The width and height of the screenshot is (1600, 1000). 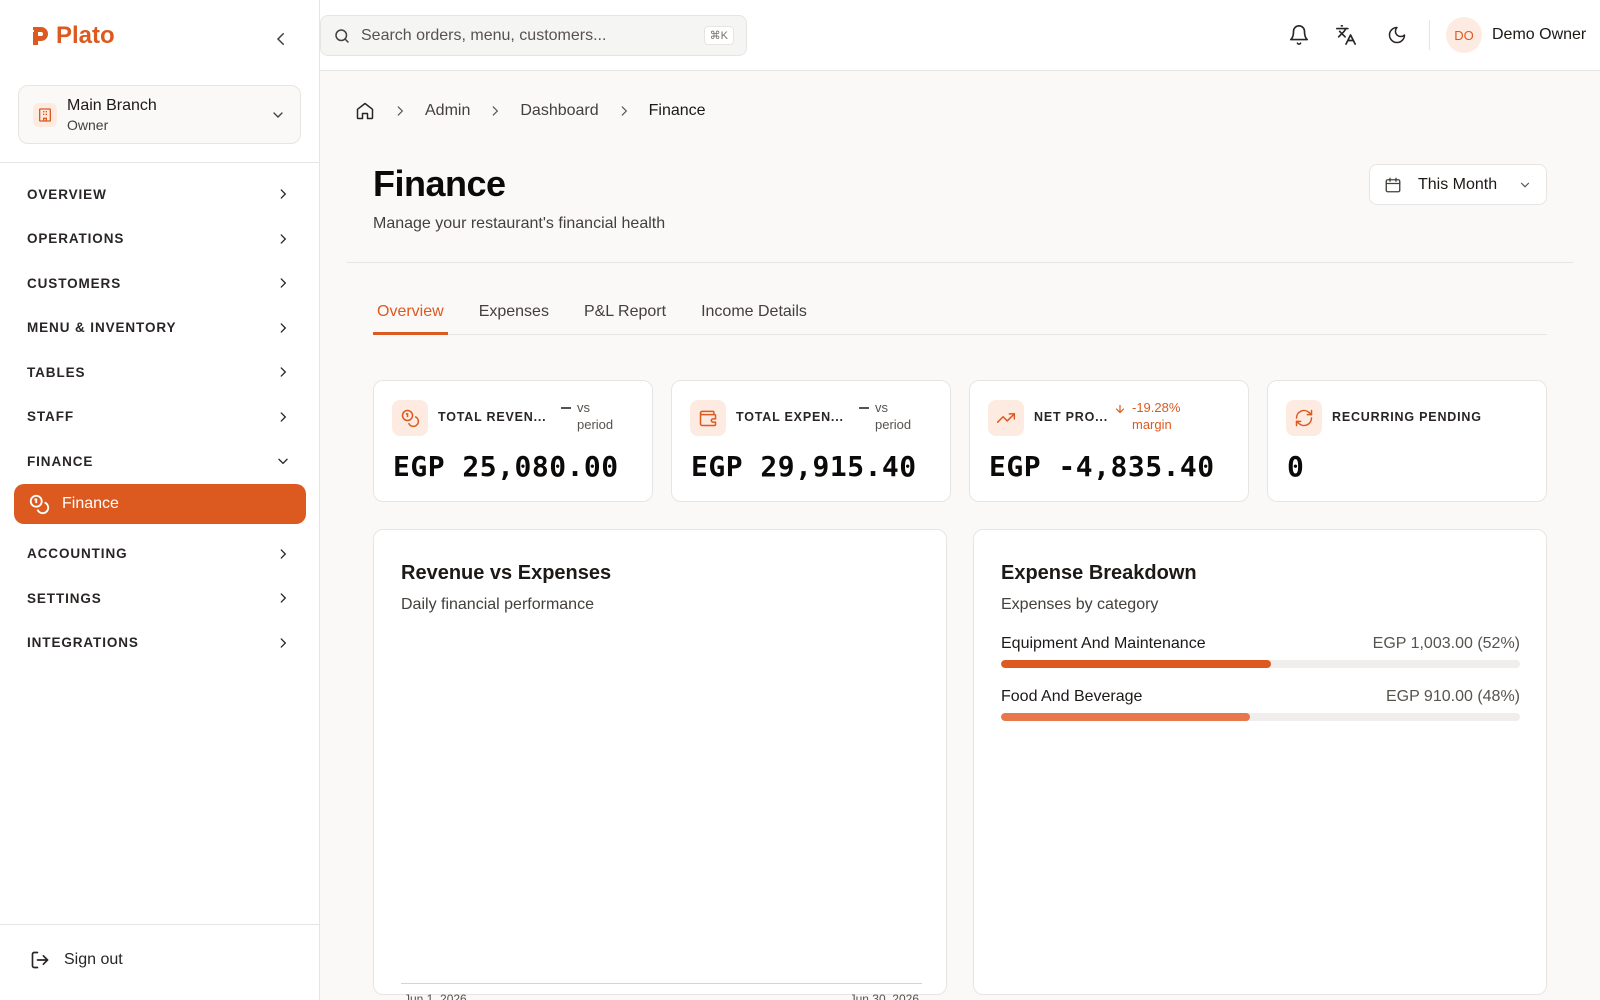 I want to click on sidebar-item-menu-inventory: MENU & INVENTORY, so click(x=160, y=328).